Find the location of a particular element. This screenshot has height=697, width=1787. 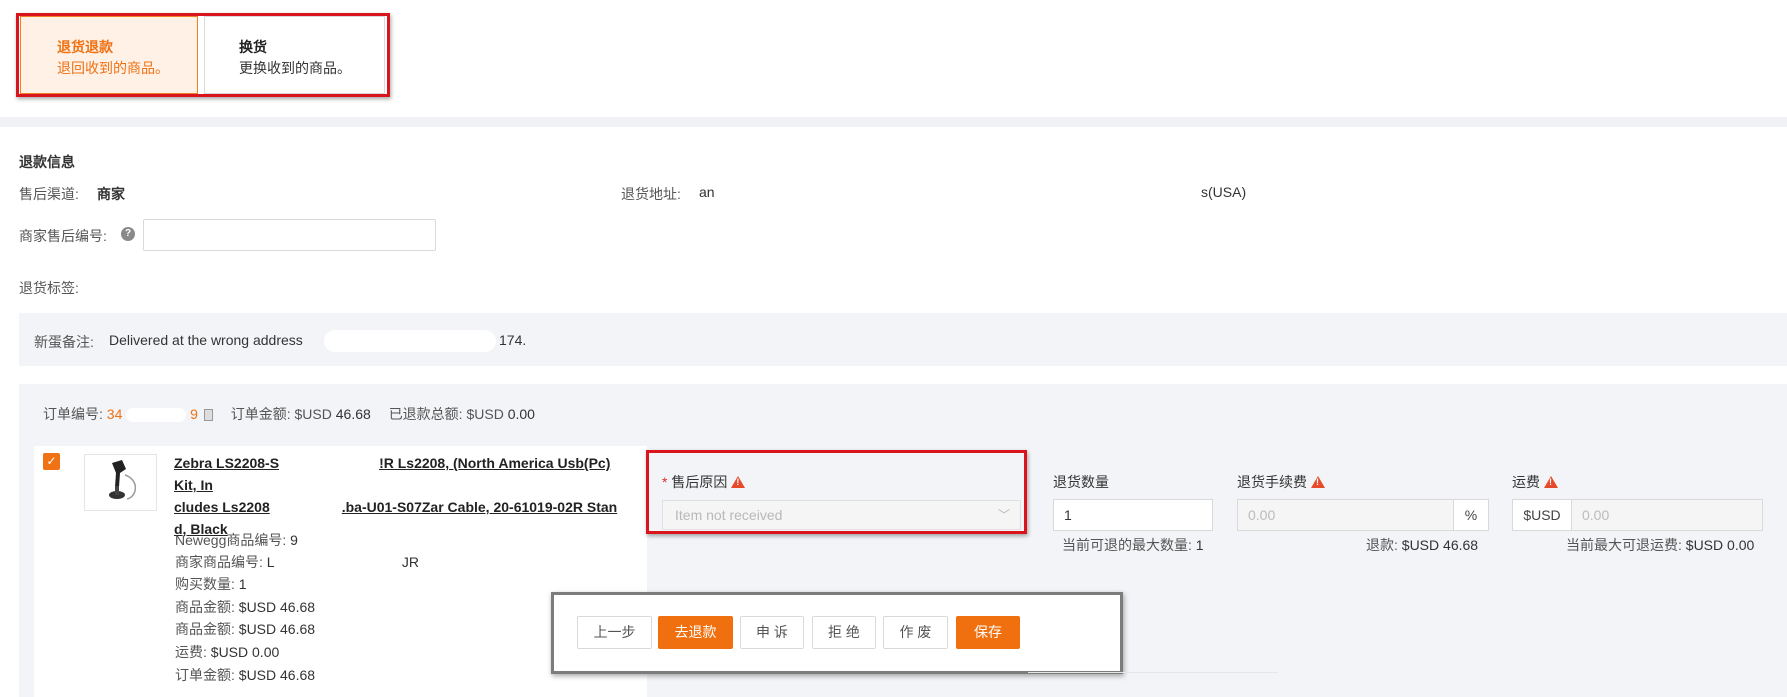

merchant-item-end: JR is located at coordinates (410, 562).